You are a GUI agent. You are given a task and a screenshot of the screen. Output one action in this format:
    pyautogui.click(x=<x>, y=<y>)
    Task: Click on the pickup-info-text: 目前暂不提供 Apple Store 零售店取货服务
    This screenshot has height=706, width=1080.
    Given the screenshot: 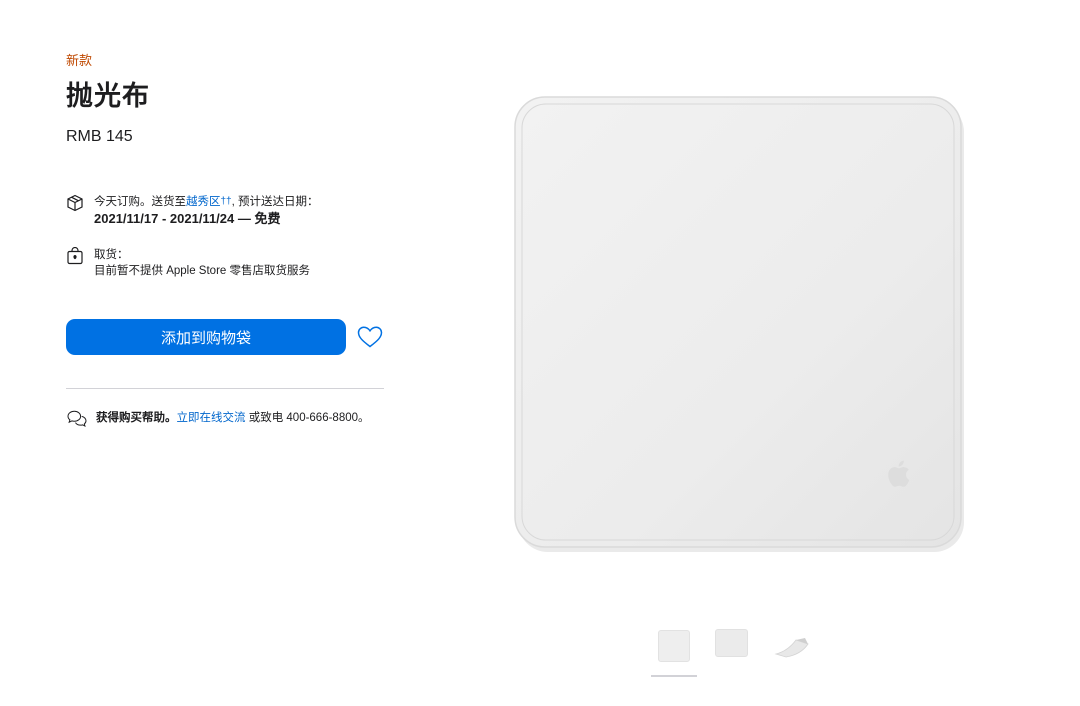 What is the action you would take?
    pyautogui.click(x=202, y=271)
    